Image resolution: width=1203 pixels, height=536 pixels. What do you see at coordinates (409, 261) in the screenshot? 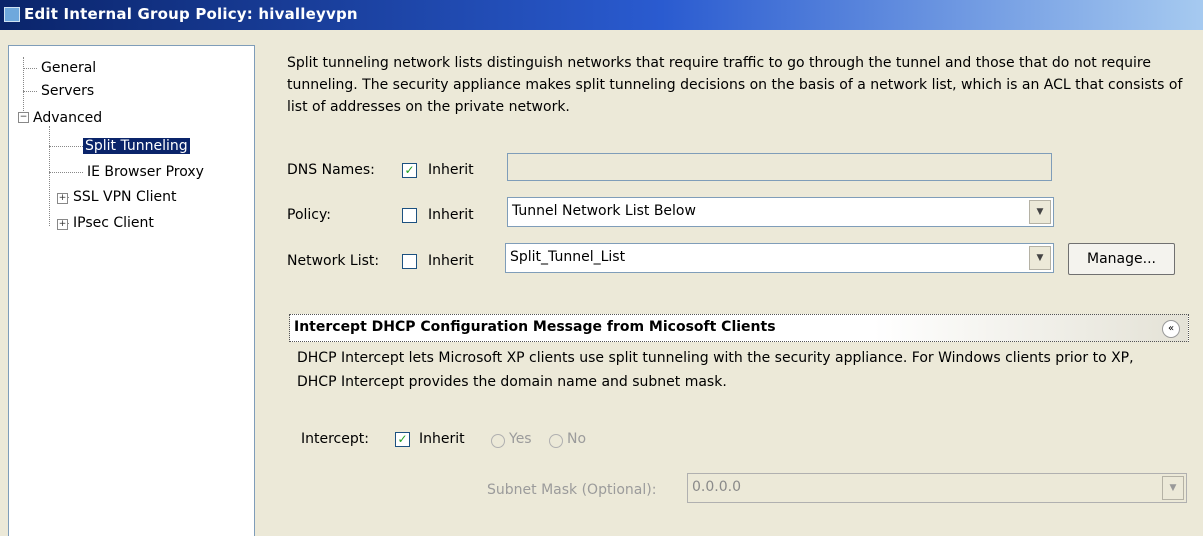
I see `network-list-inherit-checkbox` at bounding box center [409, 261].